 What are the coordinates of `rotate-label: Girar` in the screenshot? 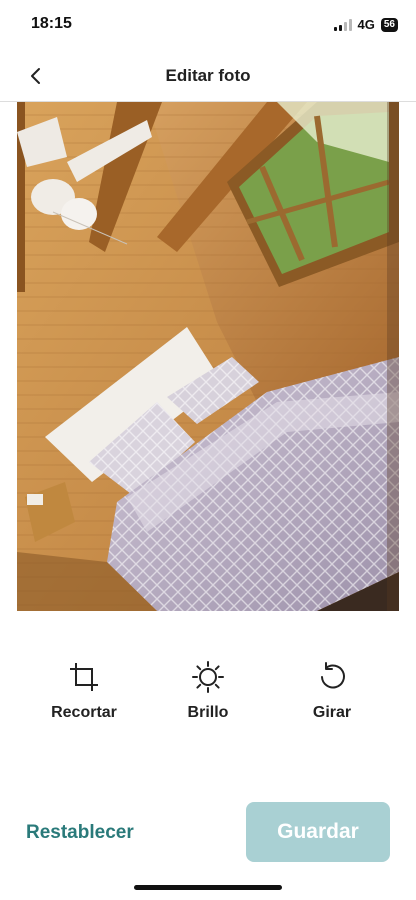 It's located at (332, 712).